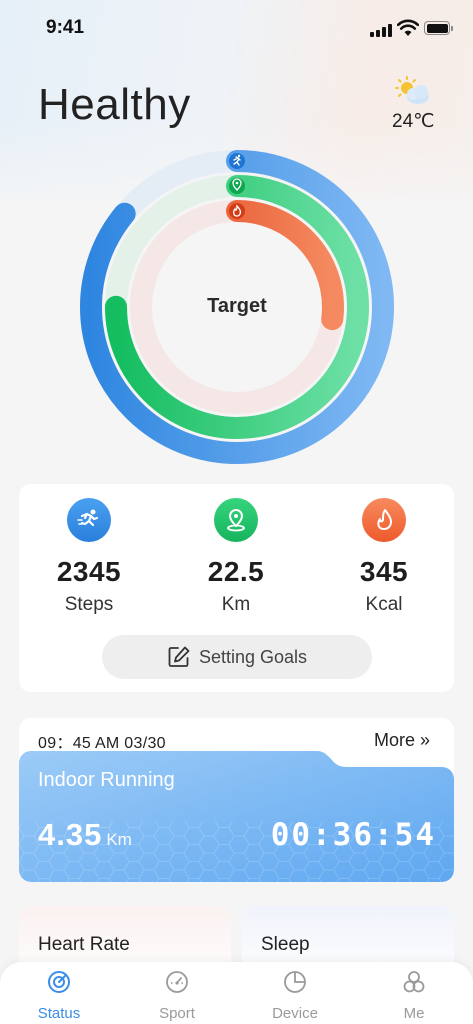 Image resolution: width=473 pixels, height=1024 pixels. I want to click on tab-sport: Sport, so click(177, 996).